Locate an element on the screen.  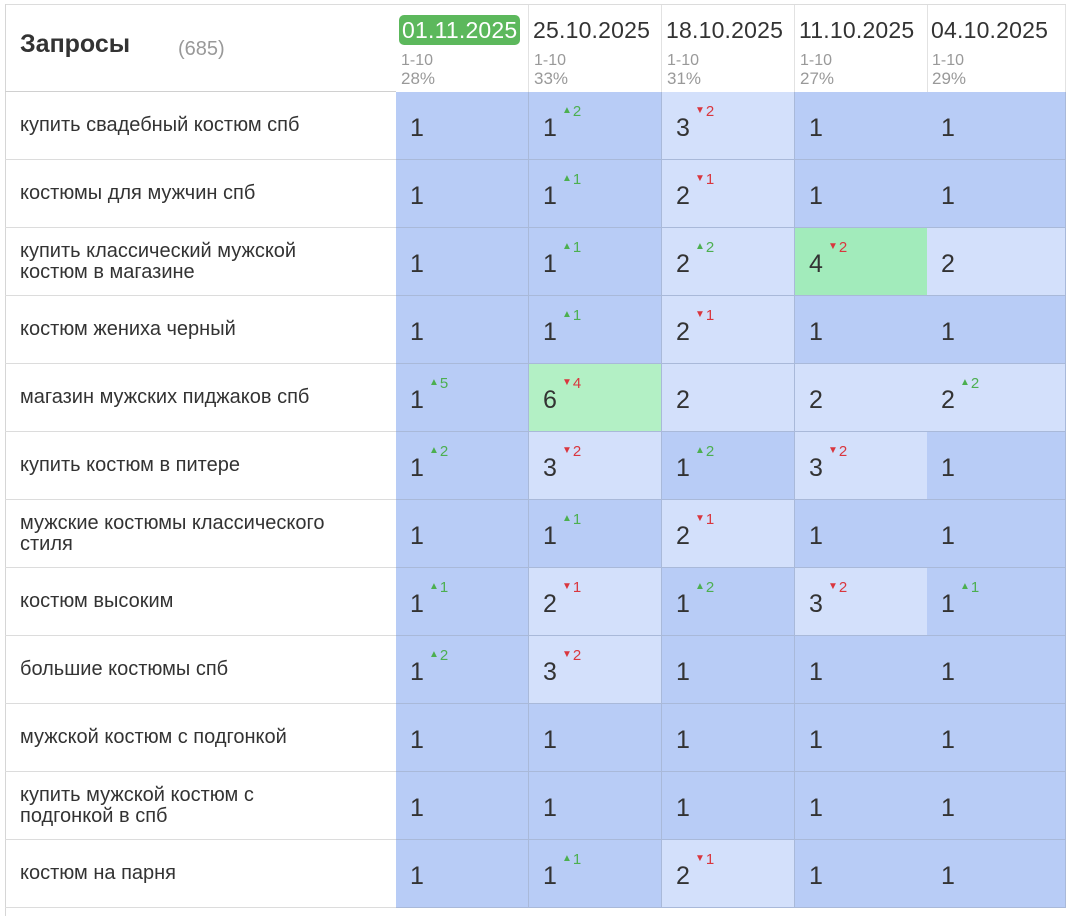
queries-count: (685) is located at coordinates (201, 49).